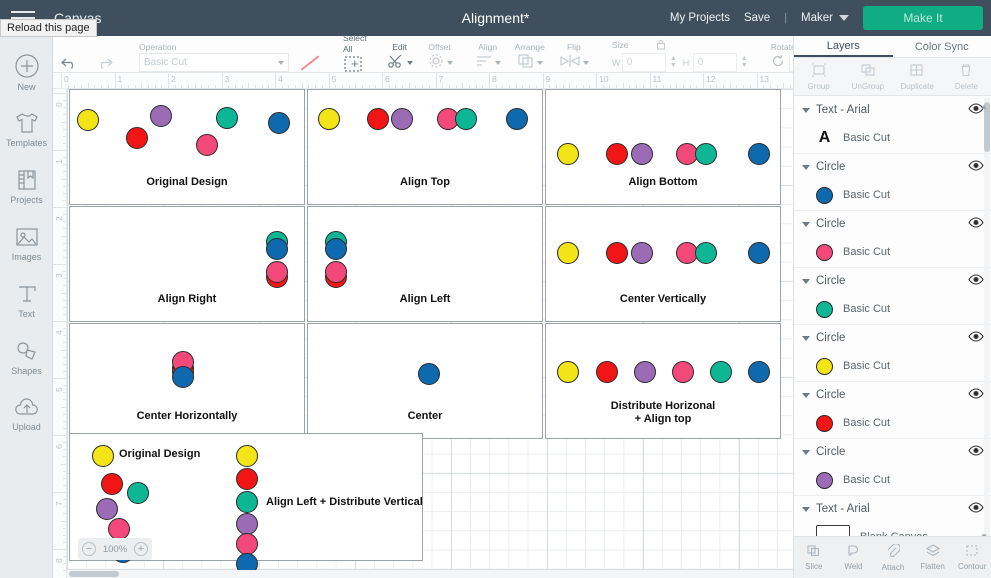  I want to click on design-card: Center, so click(425, 381).